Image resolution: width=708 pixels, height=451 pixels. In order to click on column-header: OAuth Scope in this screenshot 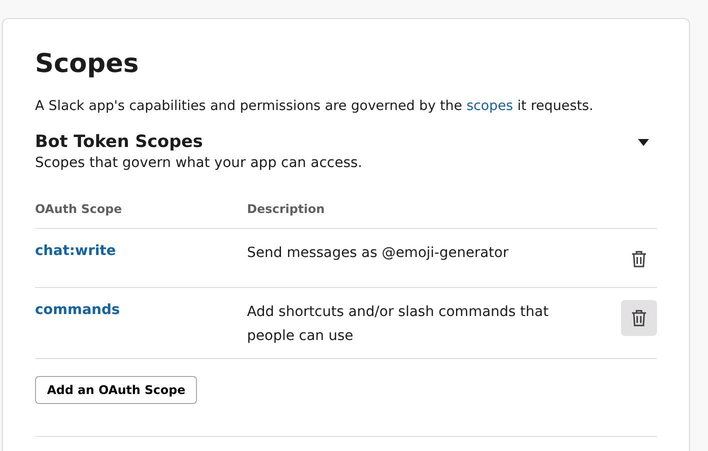, I will do `click(79, 209)`.